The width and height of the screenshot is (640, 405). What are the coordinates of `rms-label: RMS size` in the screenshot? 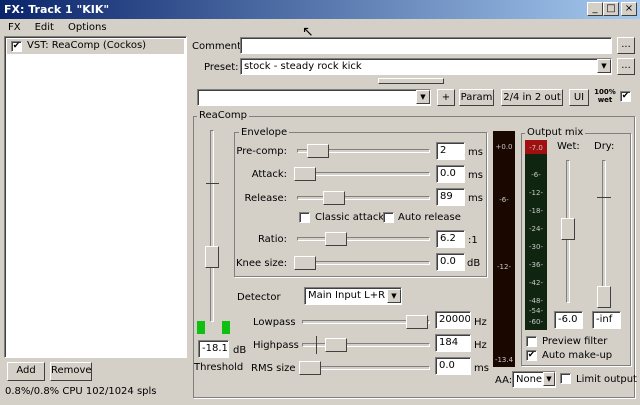 It's located at (273, 368).